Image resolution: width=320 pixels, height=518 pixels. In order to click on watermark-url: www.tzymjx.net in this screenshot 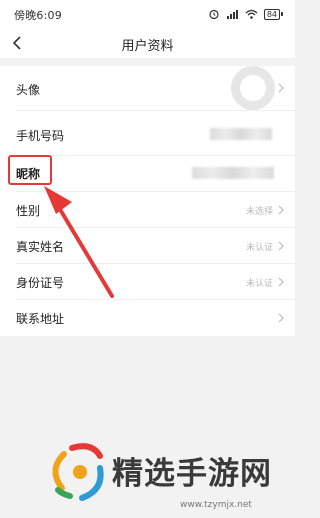, I will do `click(216, 505)`.